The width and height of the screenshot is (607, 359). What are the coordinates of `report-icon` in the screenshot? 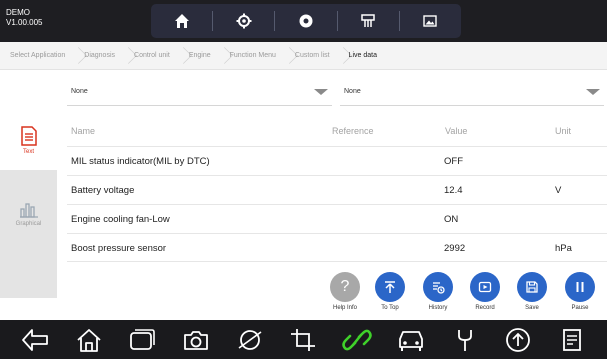 It's located at (572, 339).